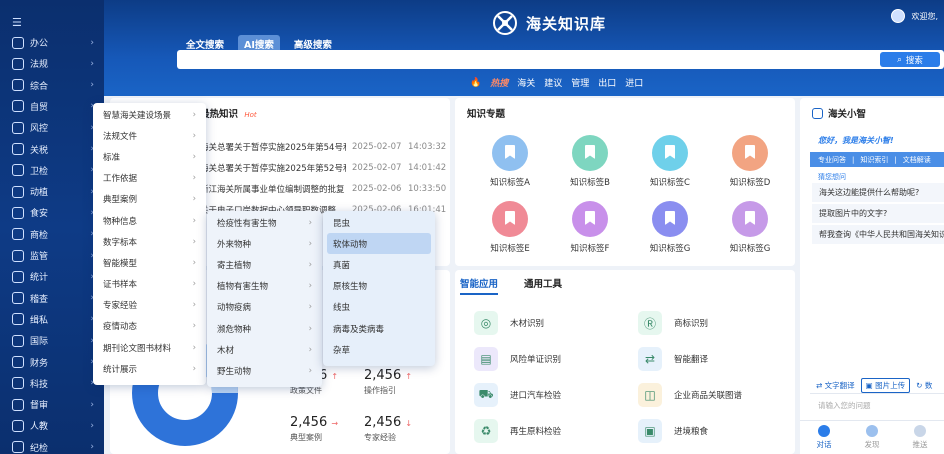  I want to click on sidebar-item: 办公 ›, so click(52, 42).